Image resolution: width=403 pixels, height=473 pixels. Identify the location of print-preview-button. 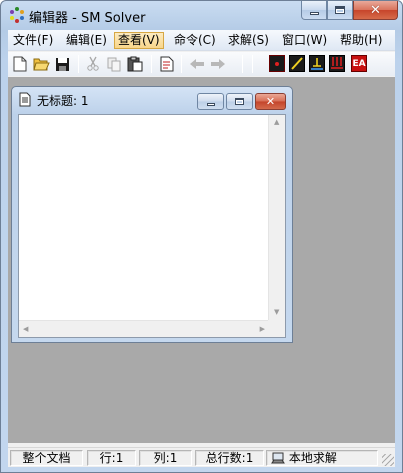
(167, 64).